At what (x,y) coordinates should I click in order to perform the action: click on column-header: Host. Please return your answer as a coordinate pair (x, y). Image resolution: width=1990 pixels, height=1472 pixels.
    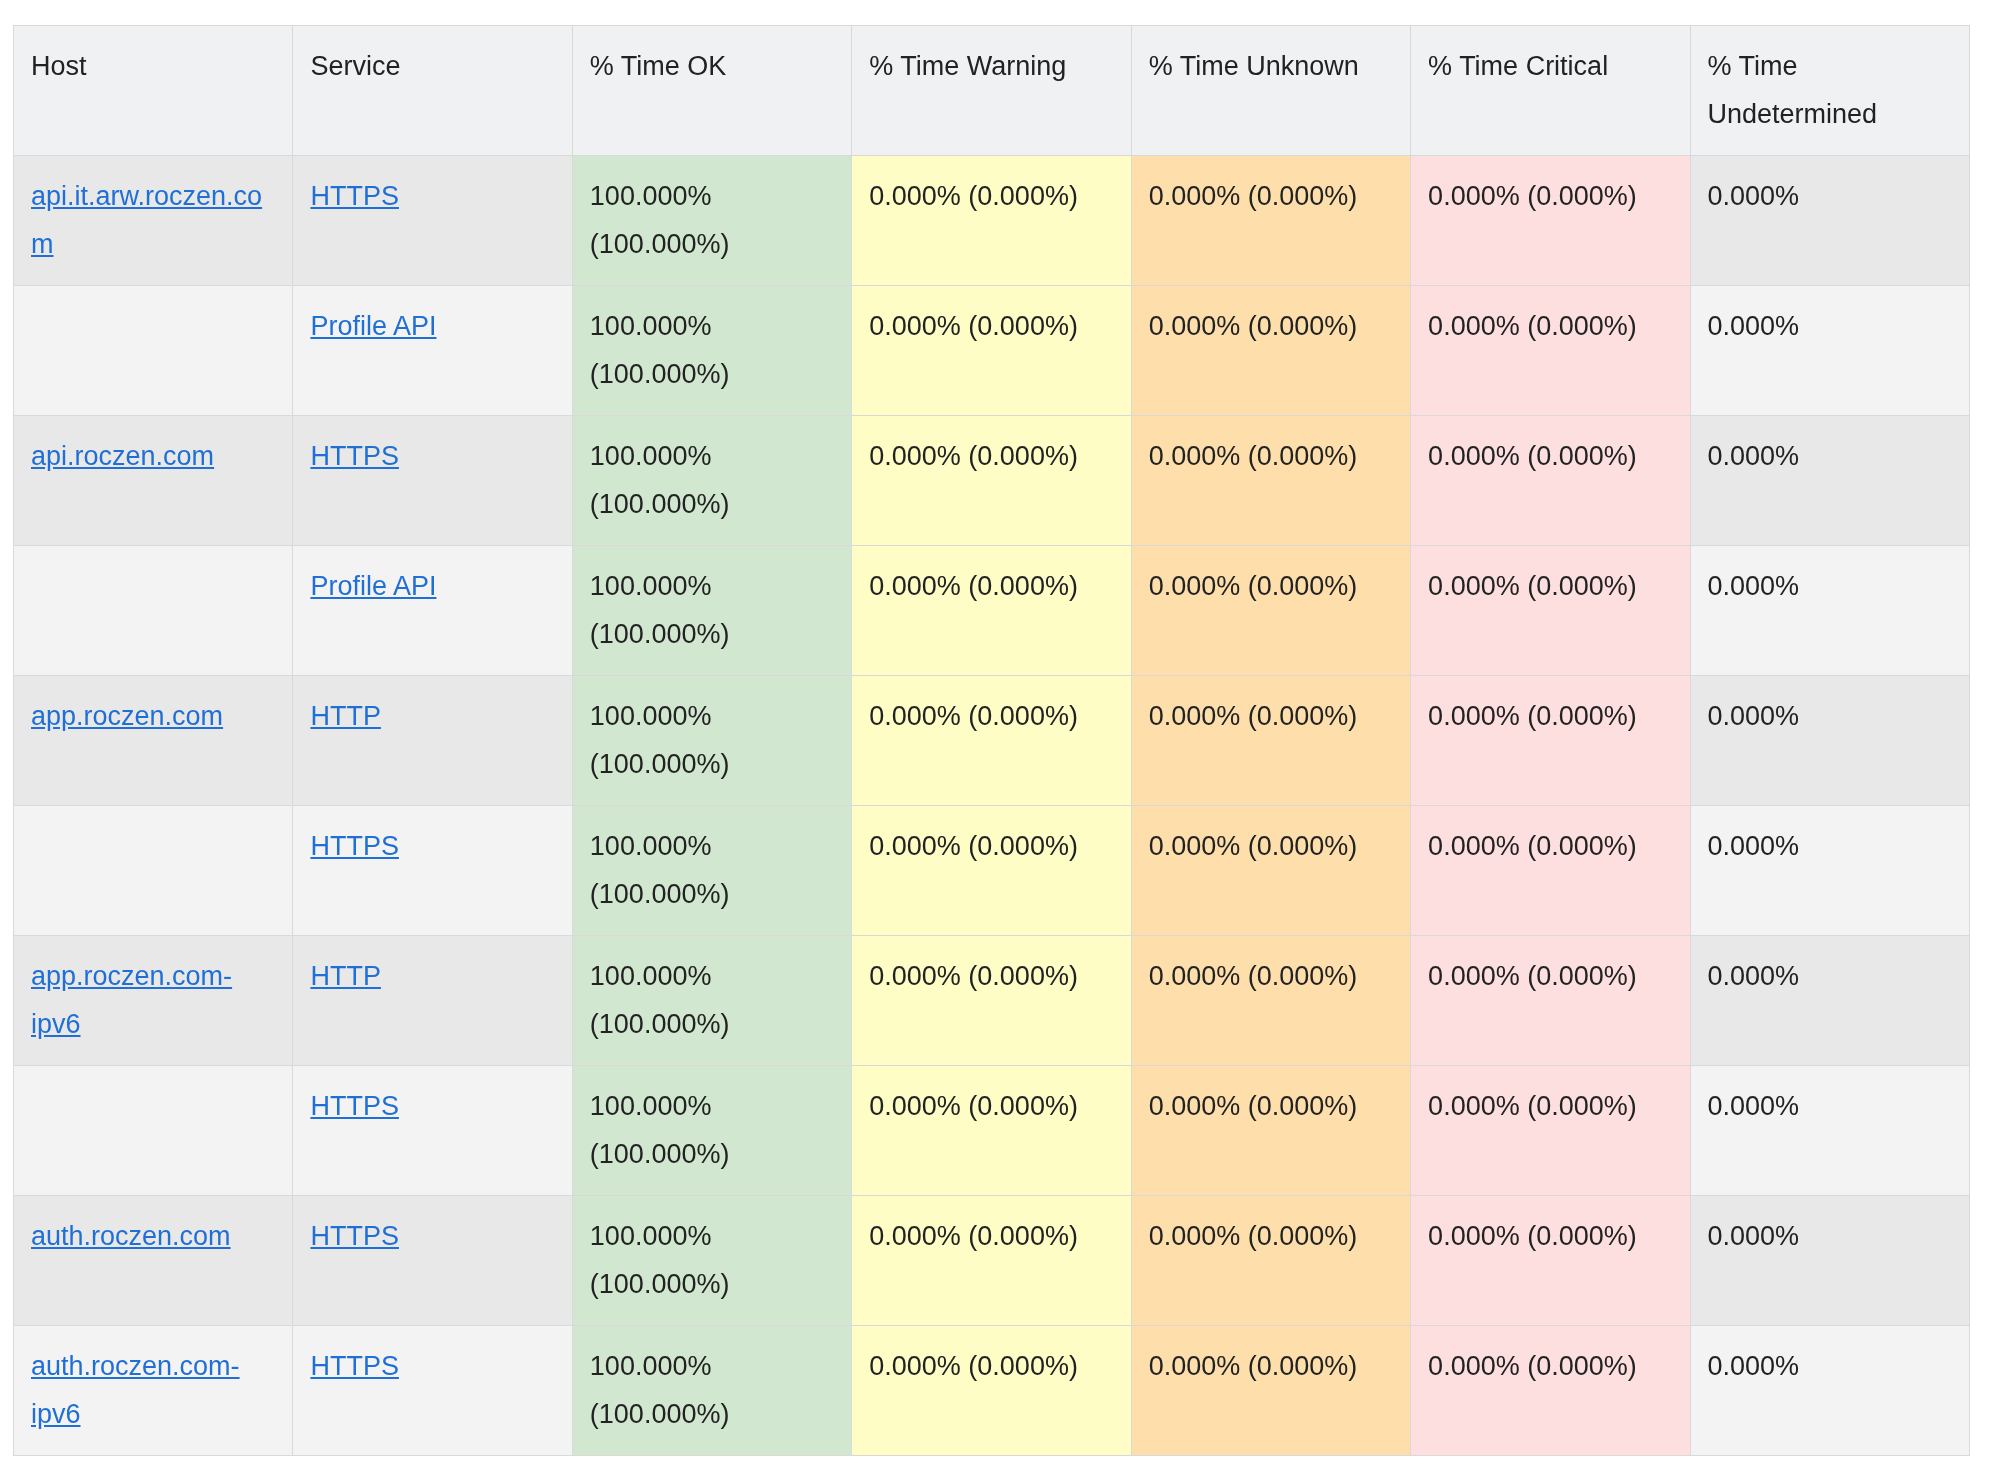
    Looking at the image, I should click on (153, 90).